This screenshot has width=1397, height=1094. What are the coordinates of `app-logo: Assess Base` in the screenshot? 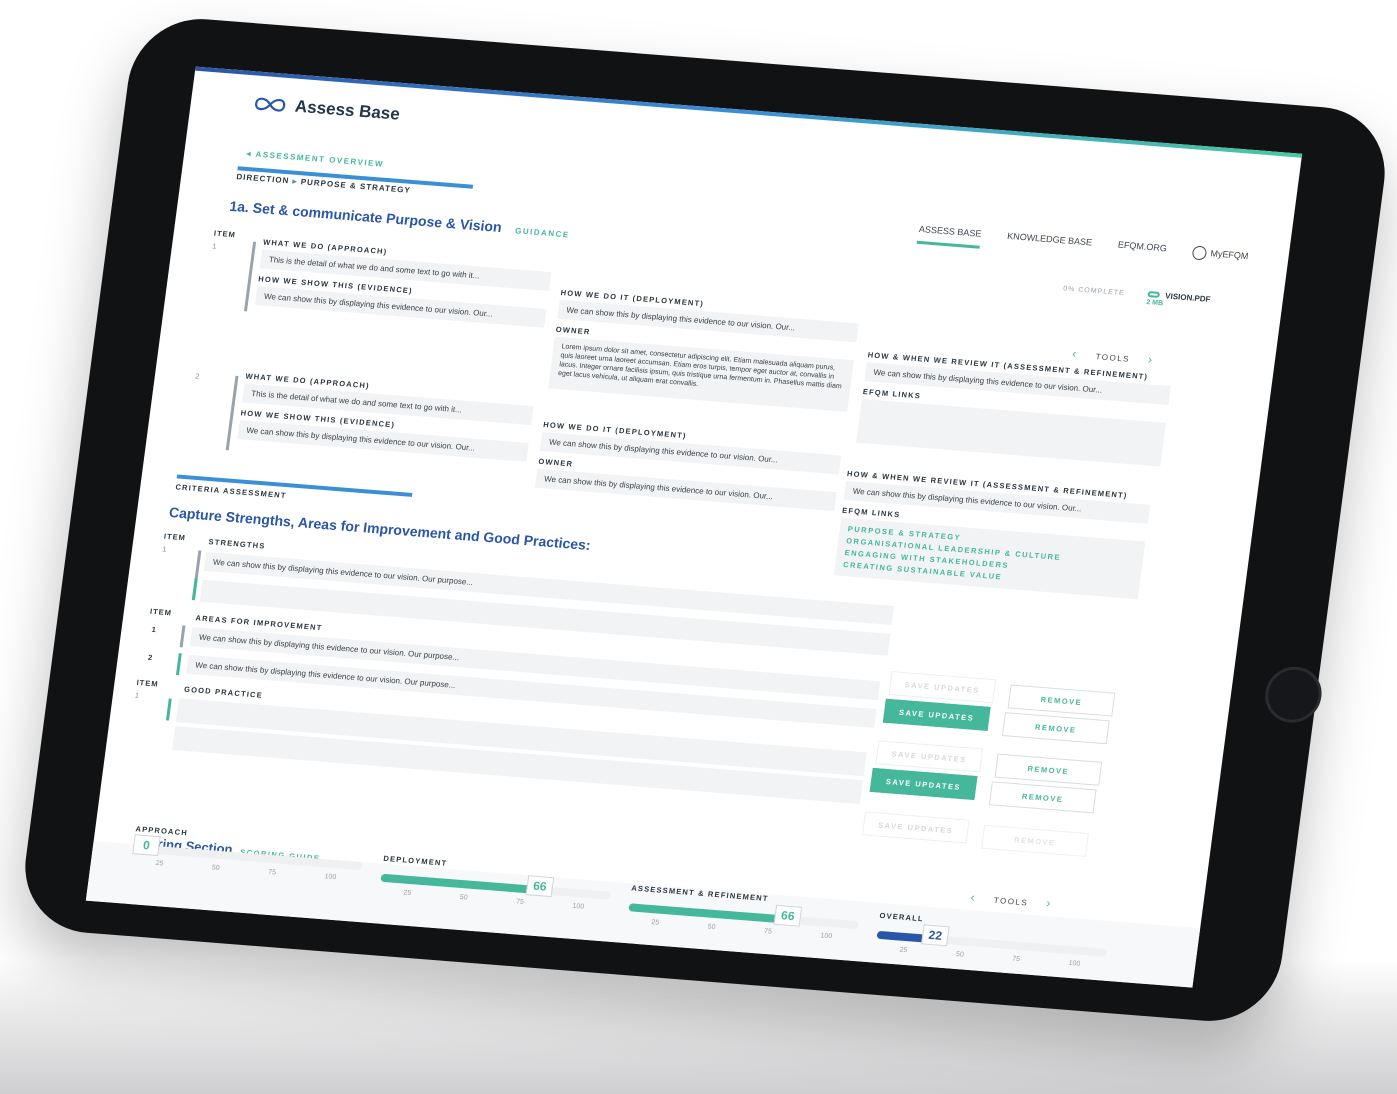 It's located at (326, 108).